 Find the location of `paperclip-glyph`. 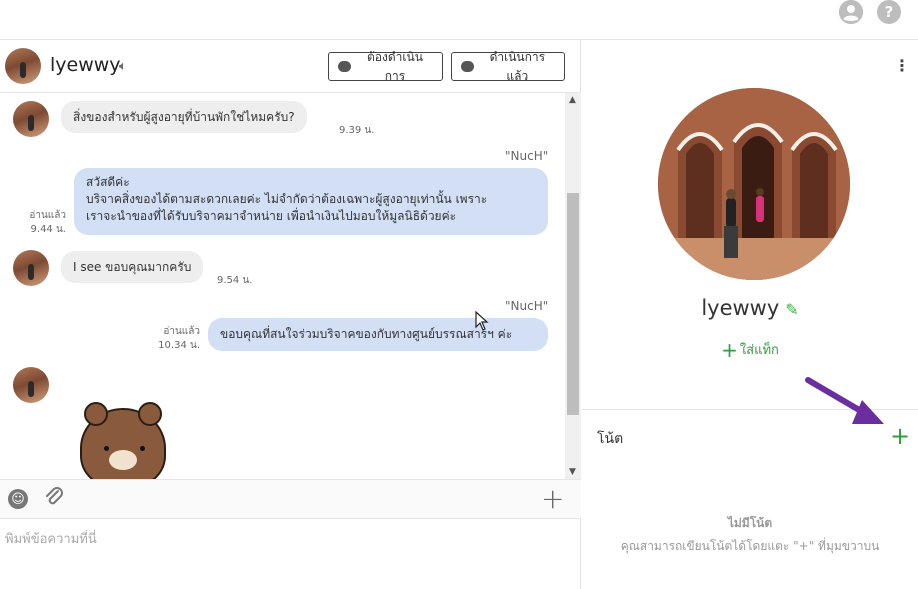

paperclip-glyph is located at coordinates (54, 496).